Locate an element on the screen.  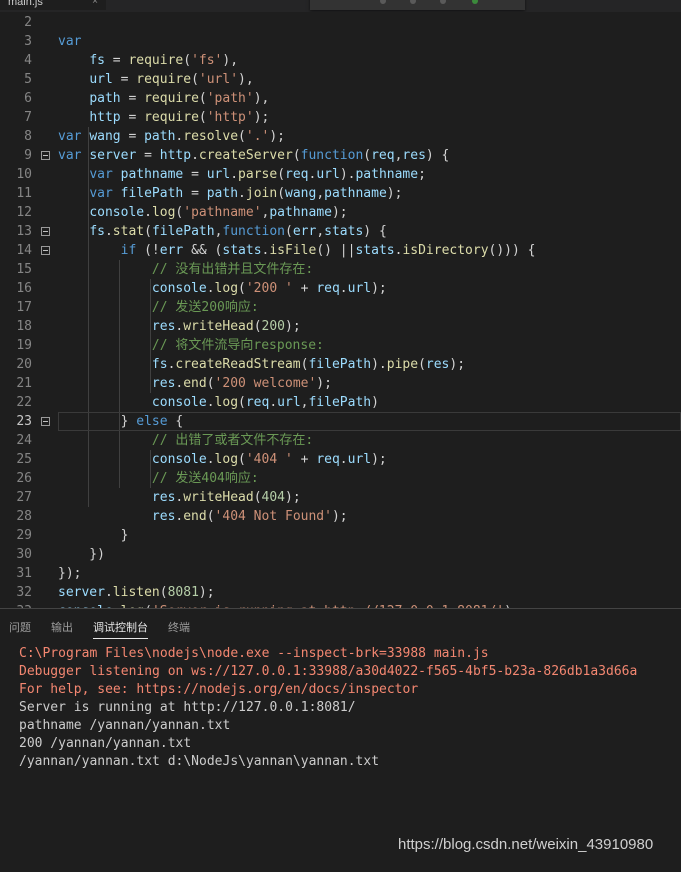
close-icon: × is located at coordinates (95, 5).